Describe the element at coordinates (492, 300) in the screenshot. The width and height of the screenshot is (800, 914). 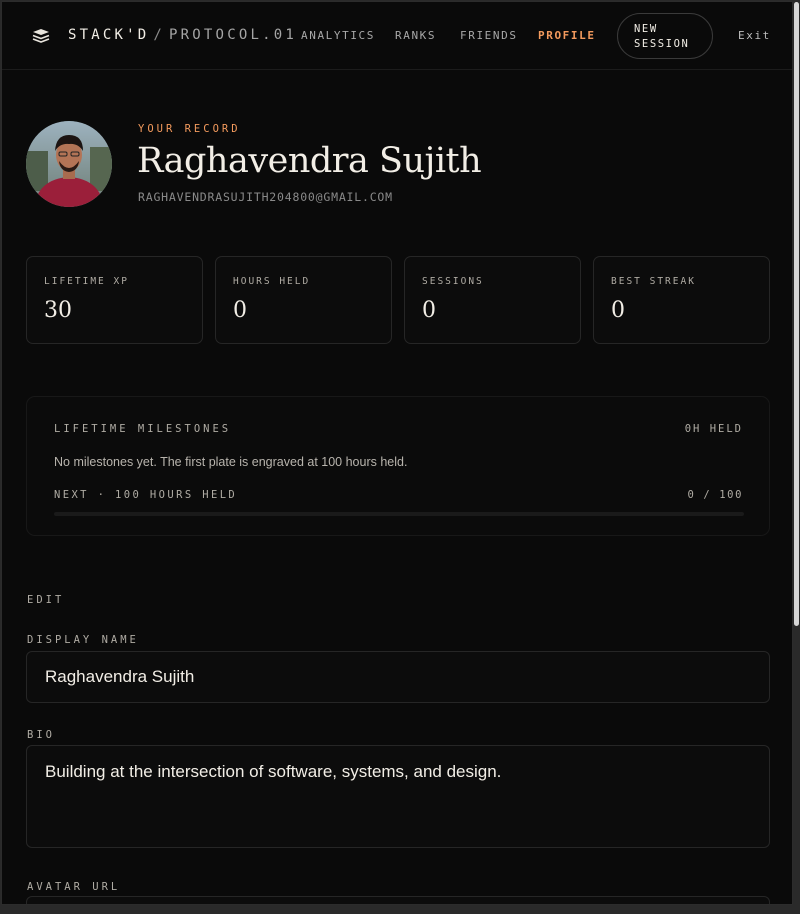
I see `stat-card-sessions: SESSIONS 0` at that location.